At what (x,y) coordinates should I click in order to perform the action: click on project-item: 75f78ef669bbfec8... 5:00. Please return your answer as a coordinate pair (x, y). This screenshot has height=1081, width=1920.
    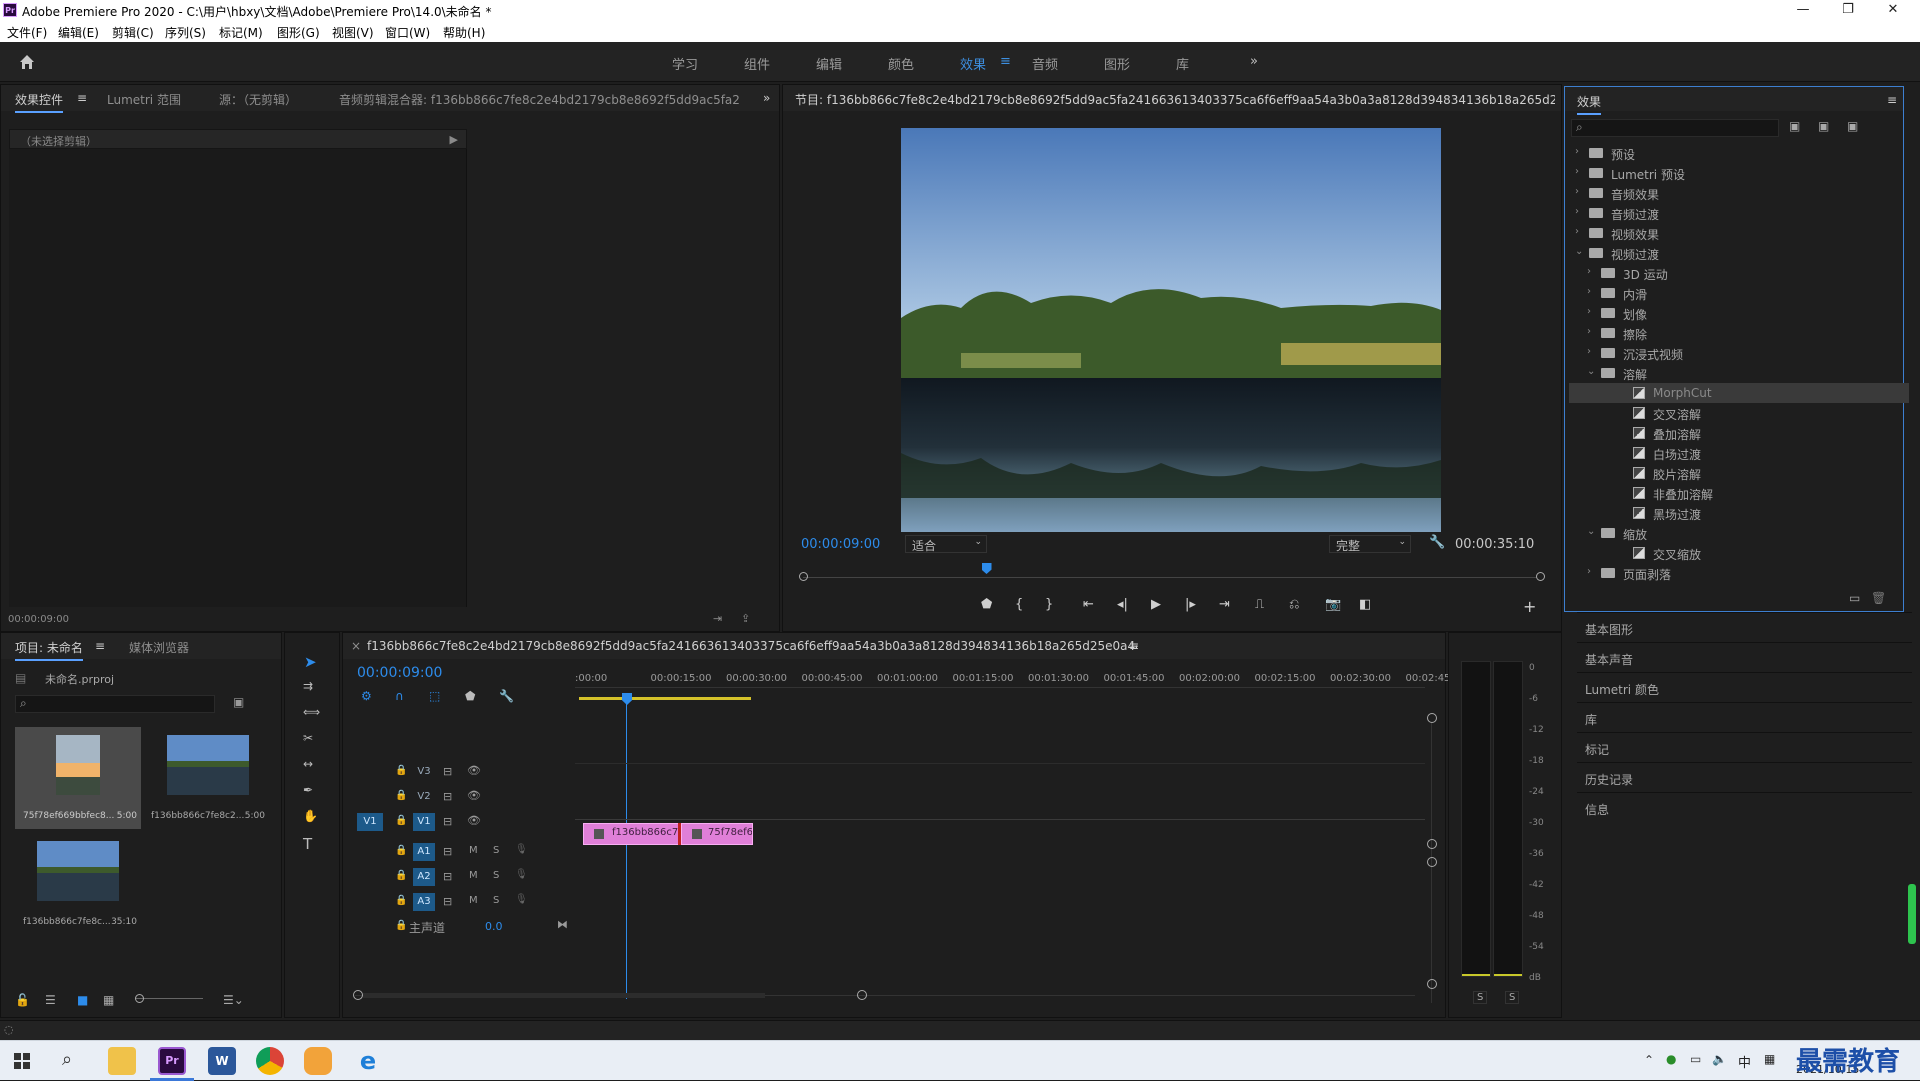
    Looking at the image, I should click on (78, 778).